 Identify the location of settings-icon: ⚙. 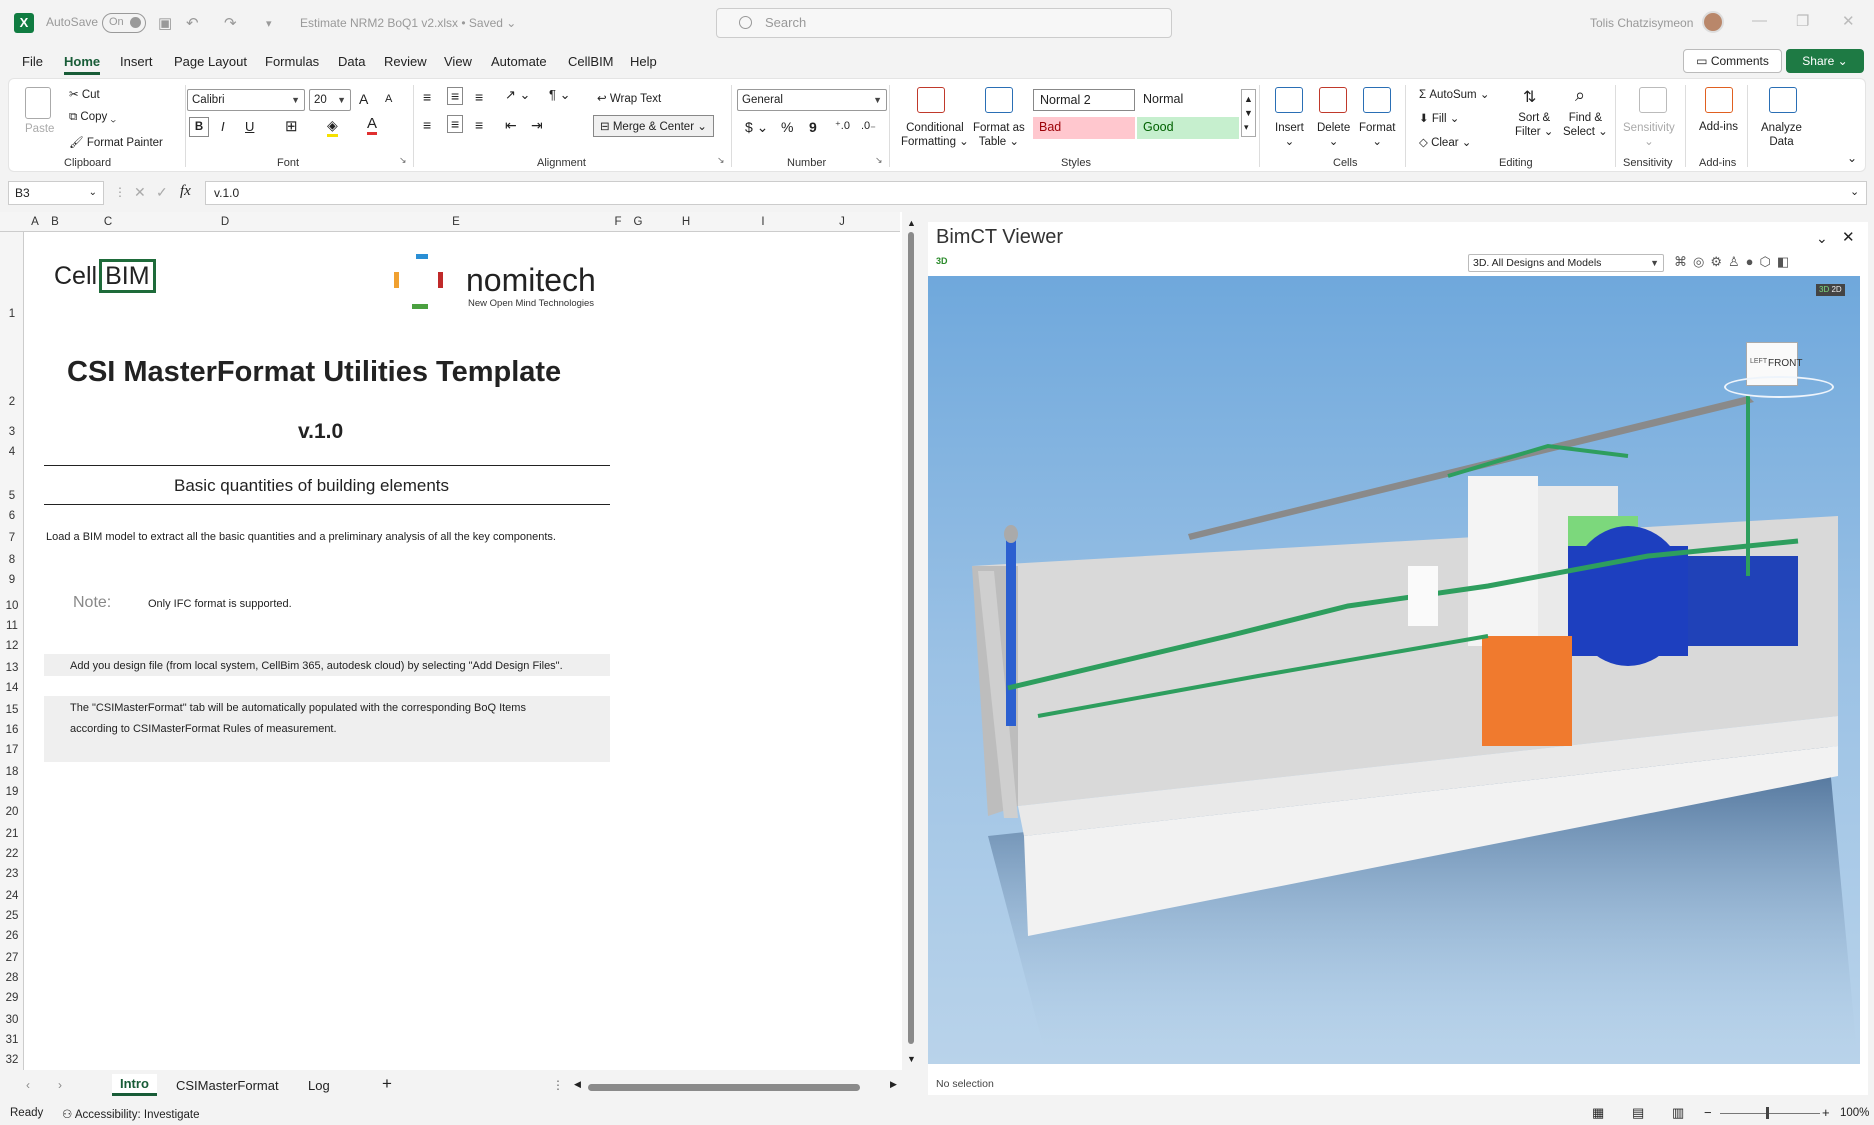
(1719, 261).